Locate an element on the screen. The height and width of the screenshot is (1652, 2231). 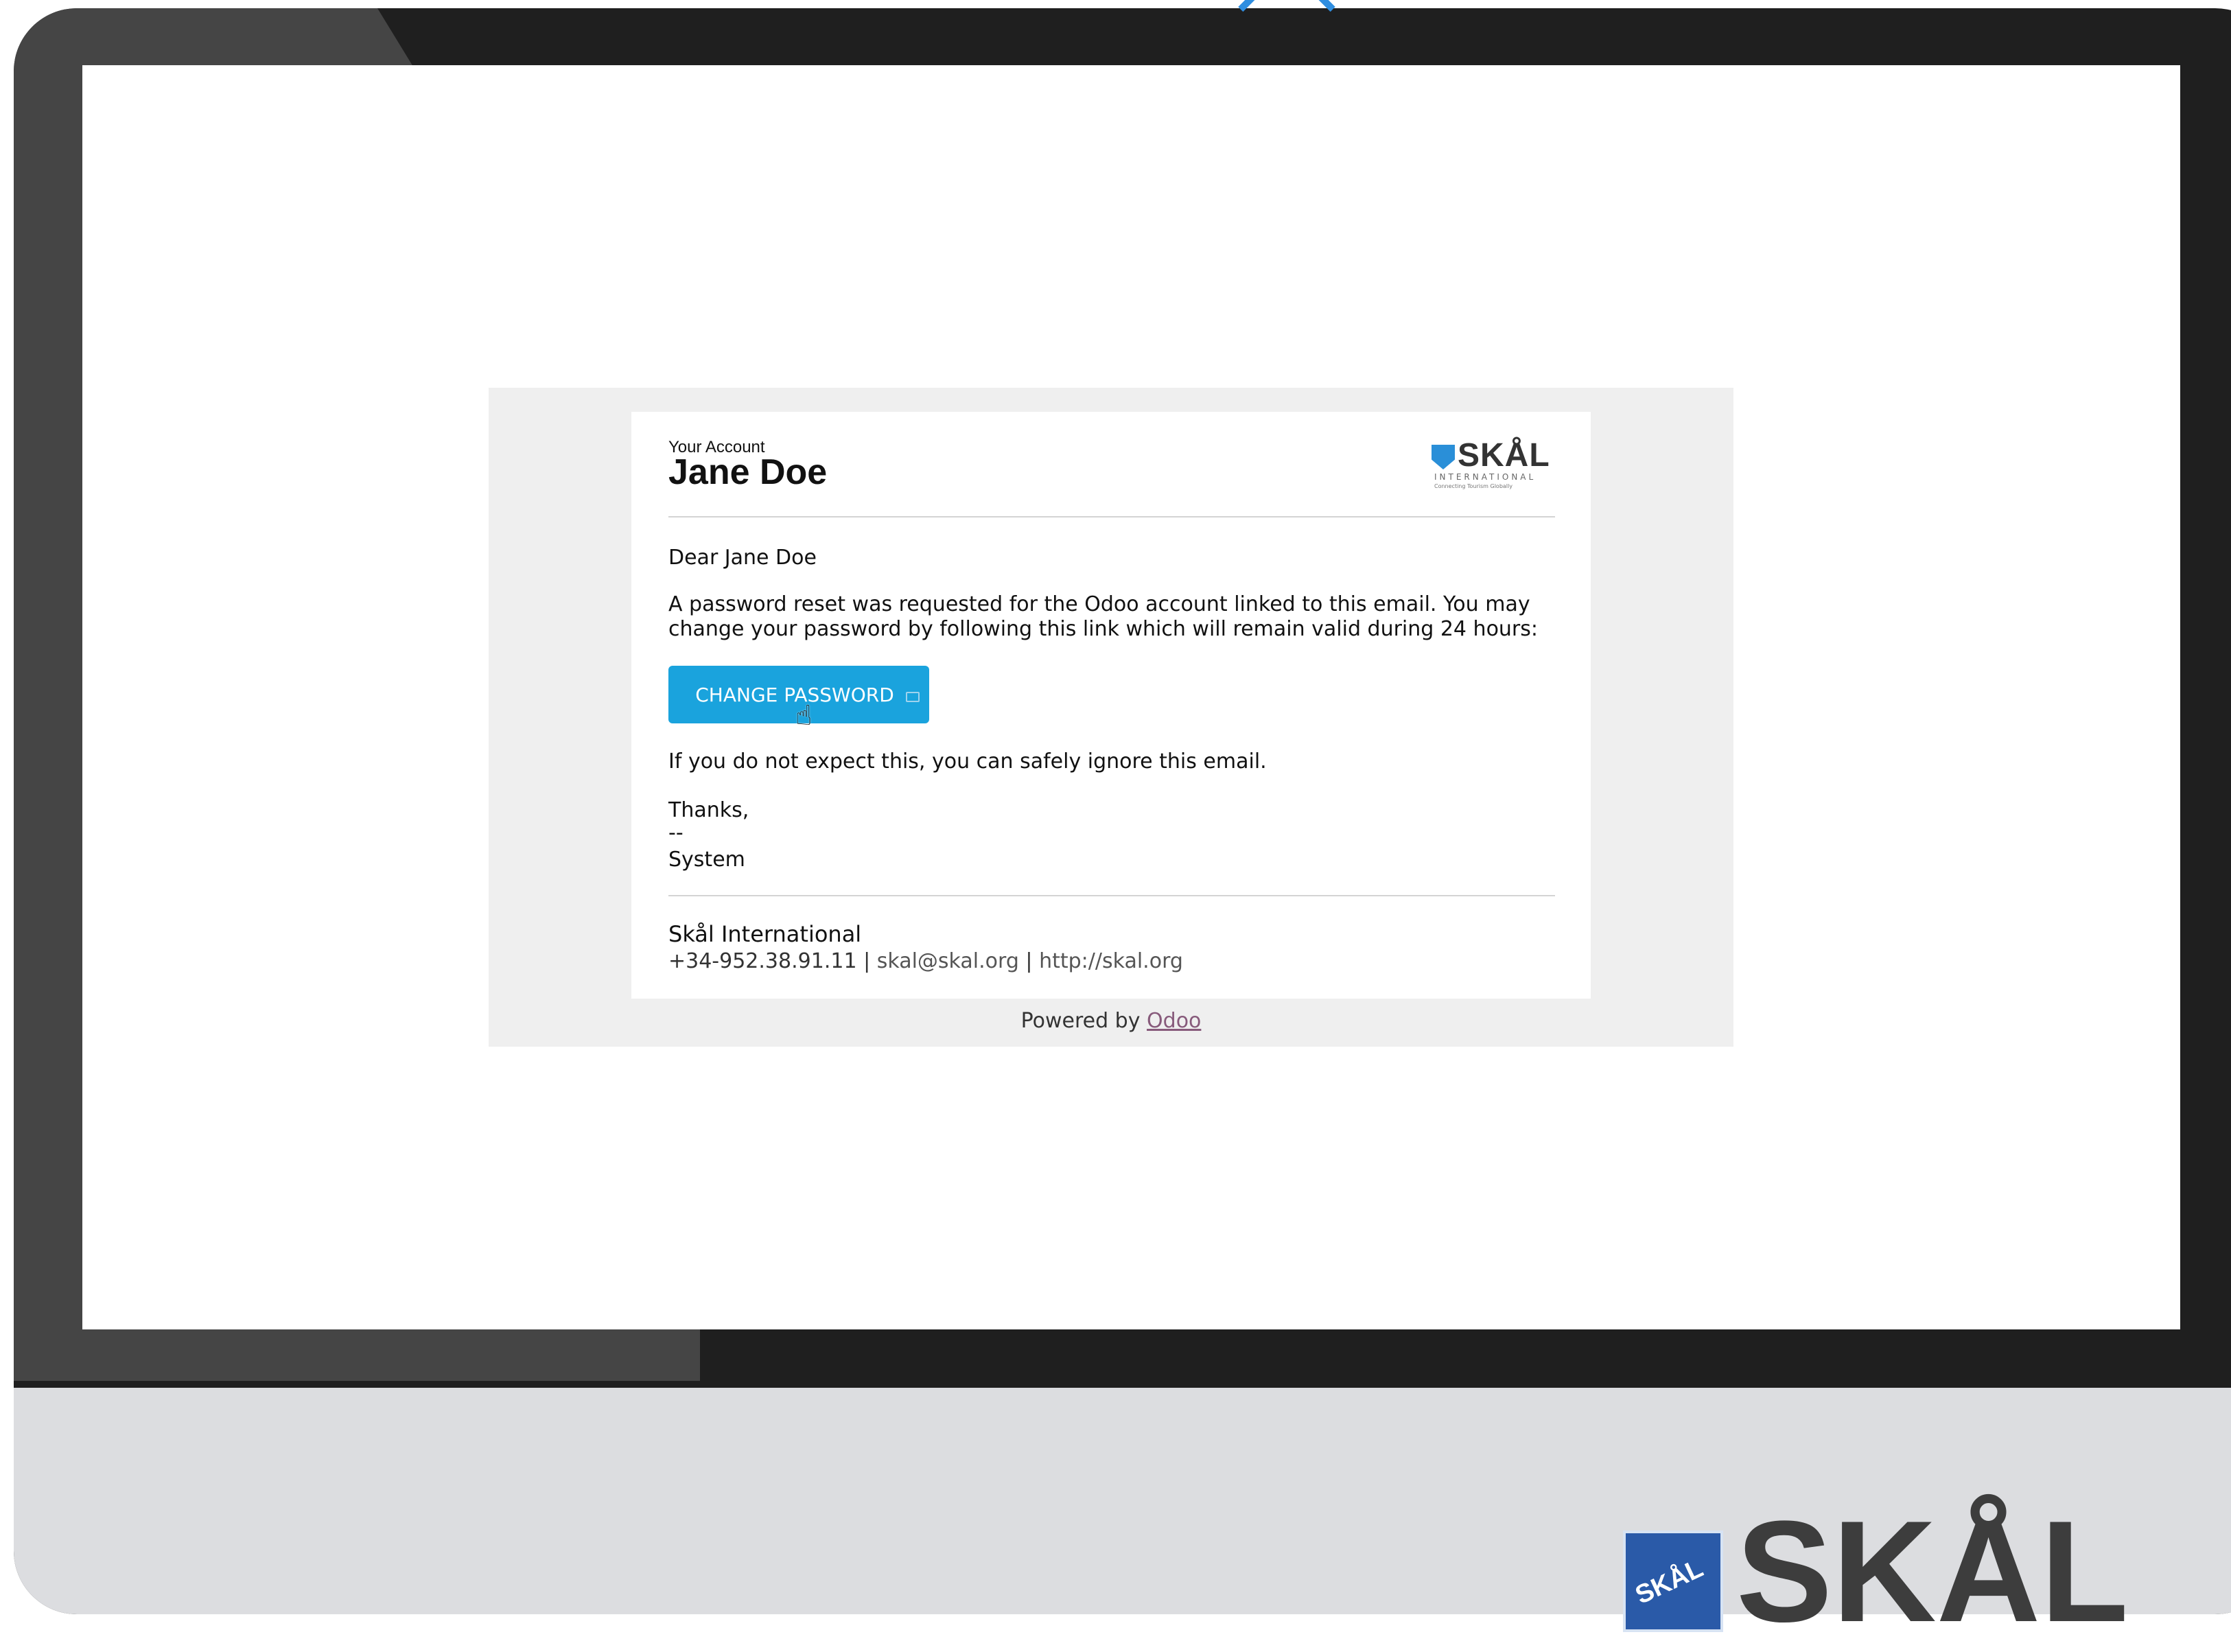
powered-by-text: Powered by is located at coordinates (1081, 1021).